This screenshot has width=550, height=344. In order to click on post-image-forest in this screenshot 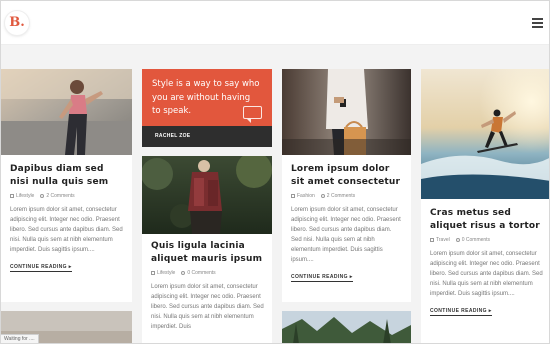, I will do `click(207, 195)`.